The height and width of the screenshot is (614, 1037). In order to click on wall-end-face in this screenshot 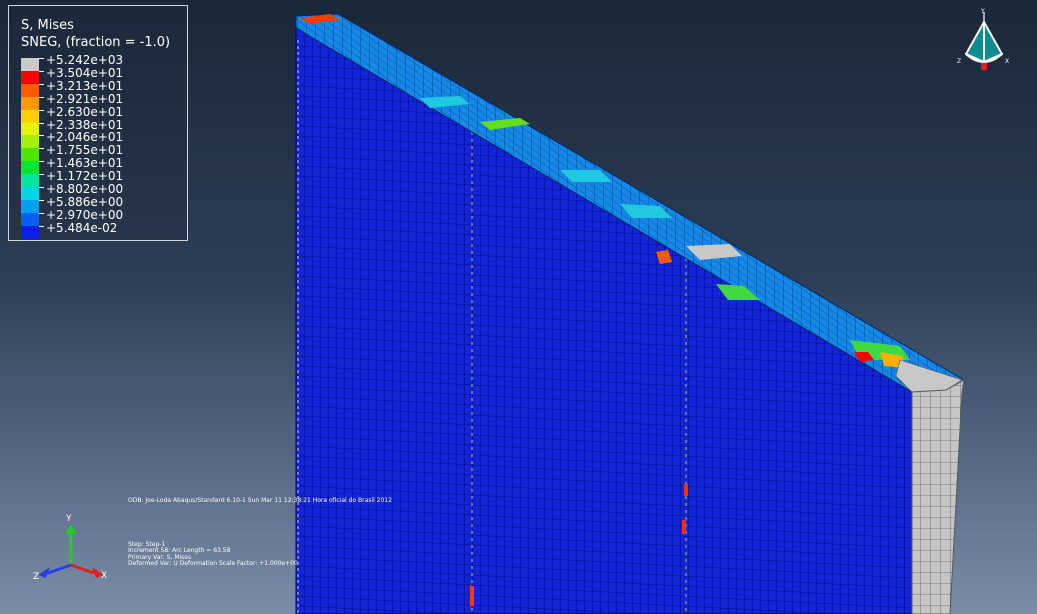, I will do `click(938, 496)`.